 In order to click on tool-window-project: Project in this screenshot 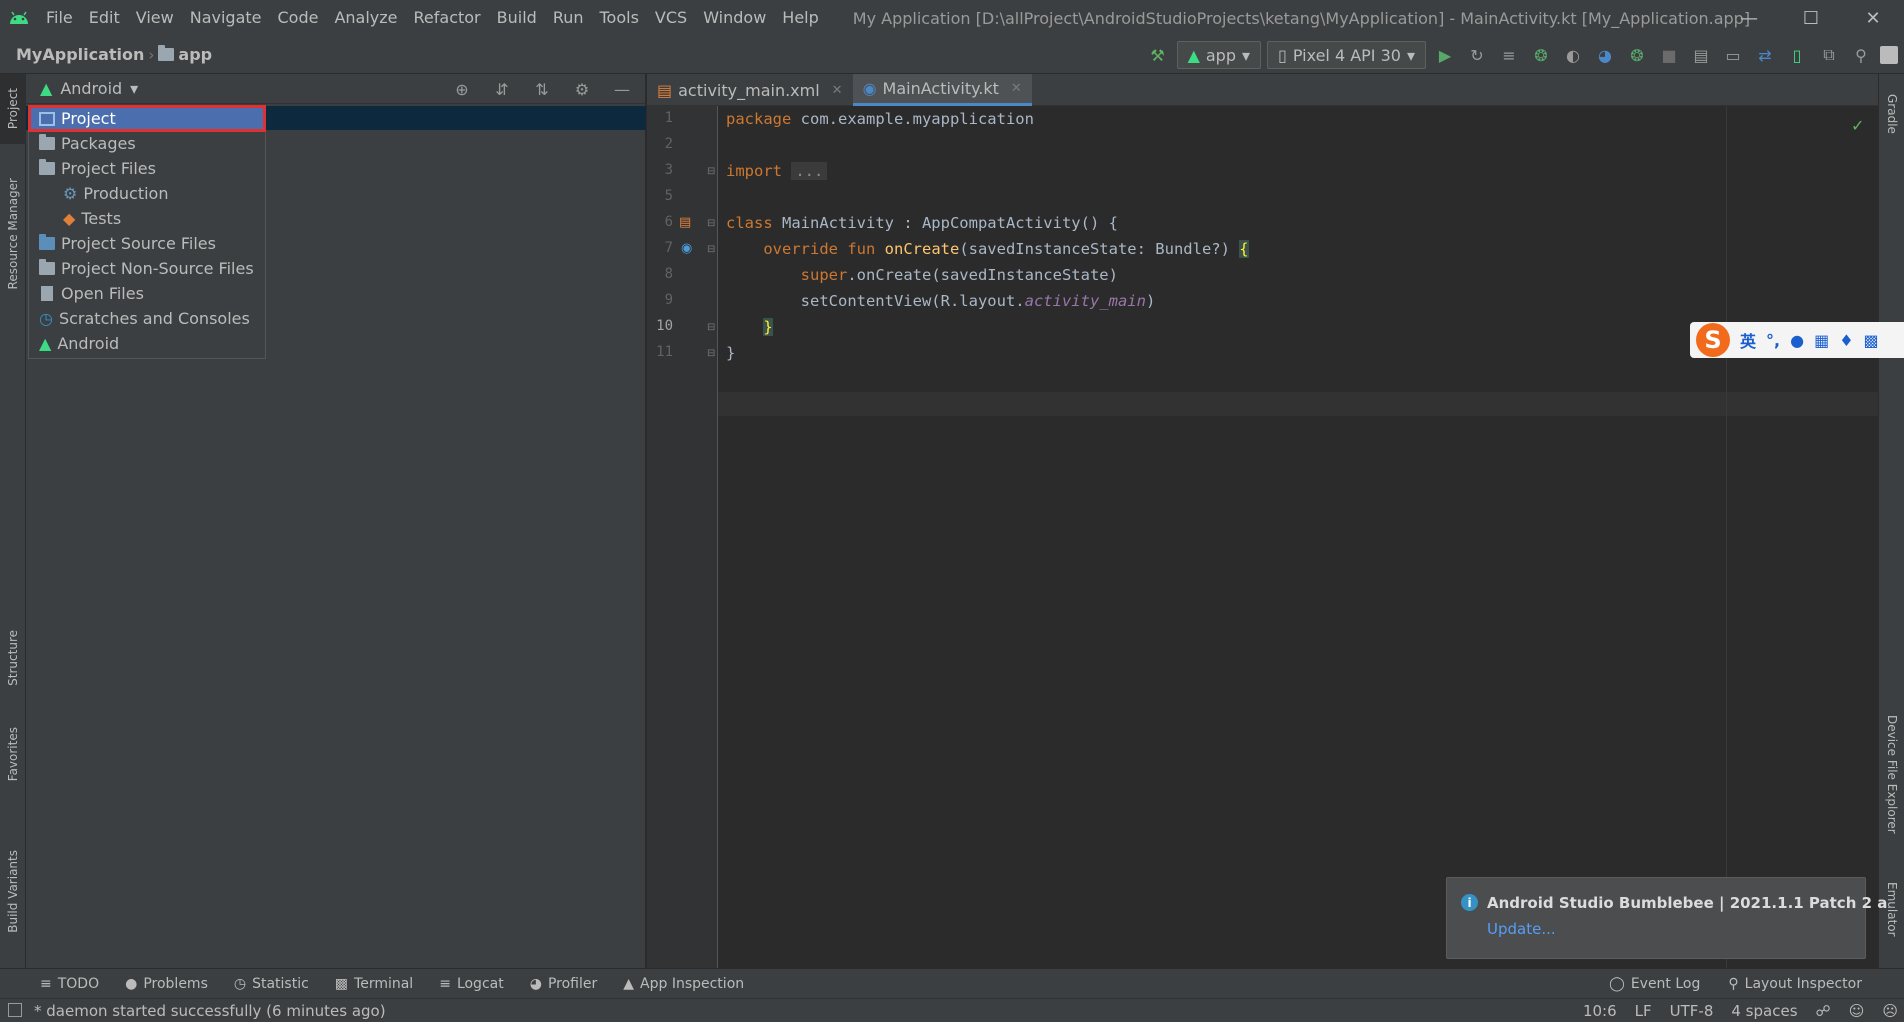, I will do `click(13, 109)`.